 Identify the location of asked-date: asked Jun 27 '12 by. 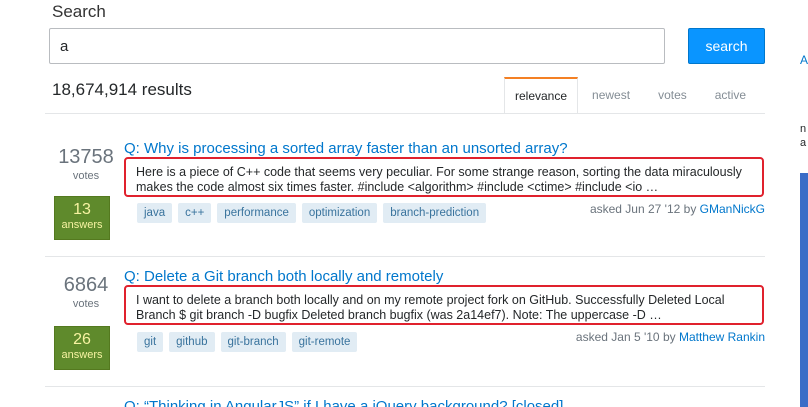
(644, 209).